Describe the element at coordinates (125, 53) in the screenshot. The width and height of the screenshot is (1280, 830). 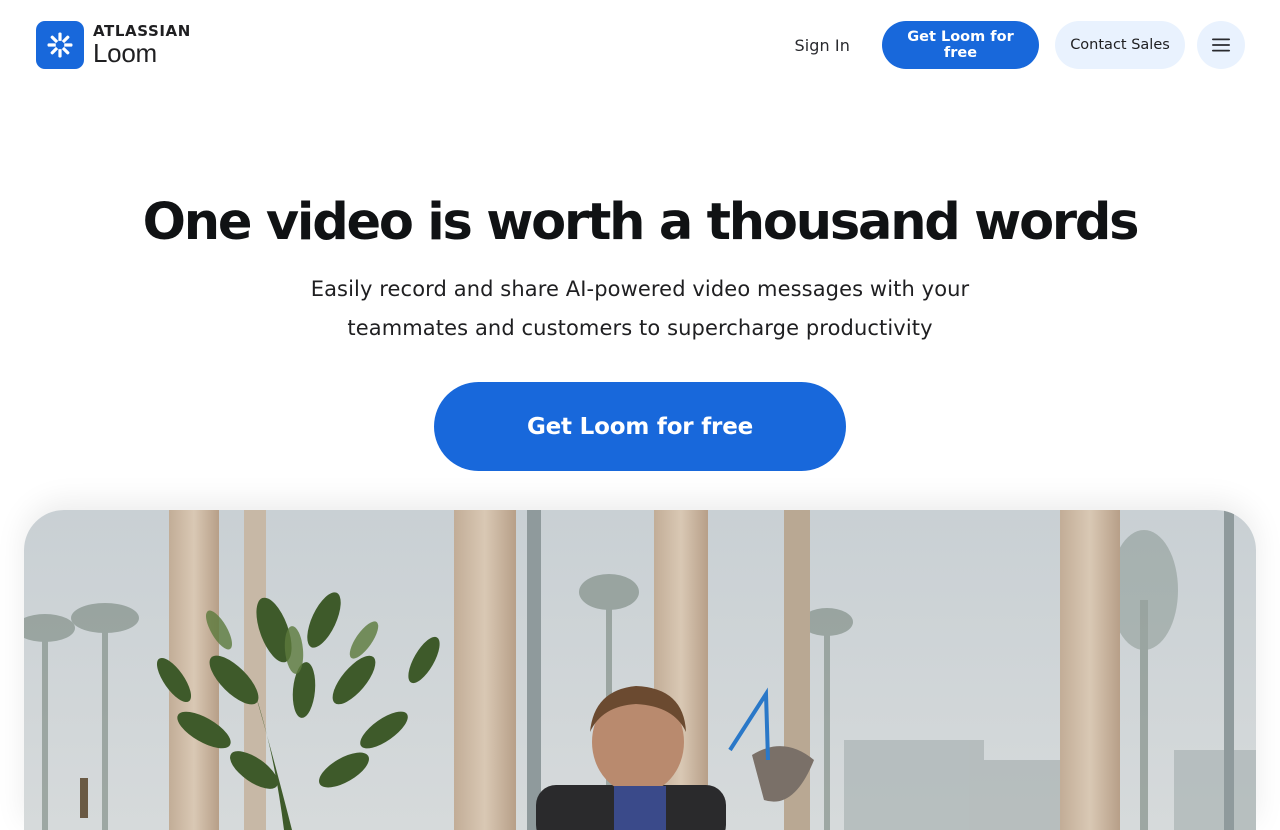
I see `logo-product-text: Loom` at that location.